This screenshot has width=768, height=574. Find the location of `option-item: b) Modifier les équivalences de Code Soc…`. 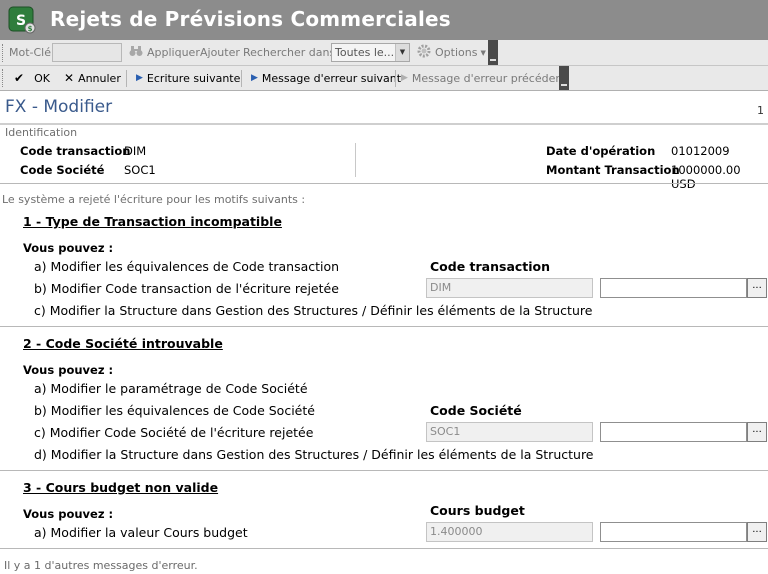

option-item: b) Modifier les équivalences de Code Soc… is located at coordinates (174, 410).